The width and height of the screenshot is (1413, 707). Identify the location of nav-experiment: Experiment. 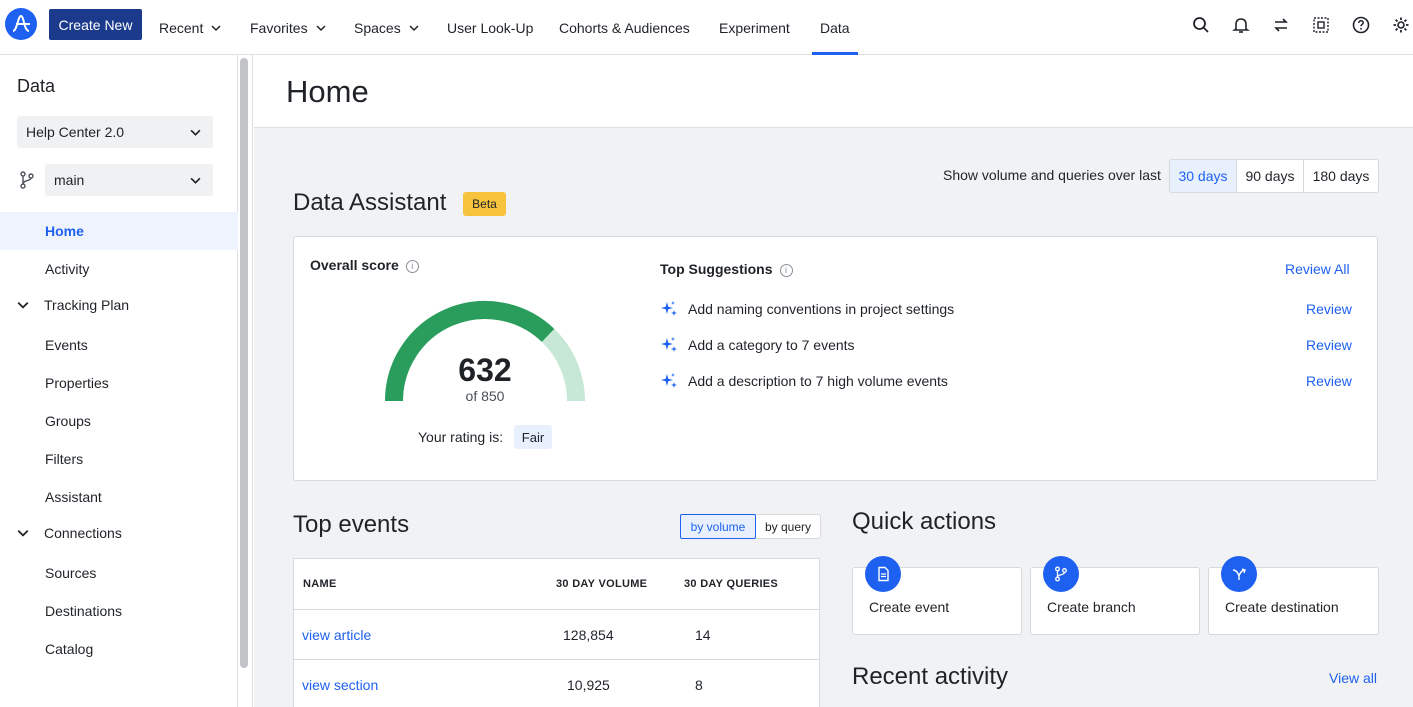
(754, 27).